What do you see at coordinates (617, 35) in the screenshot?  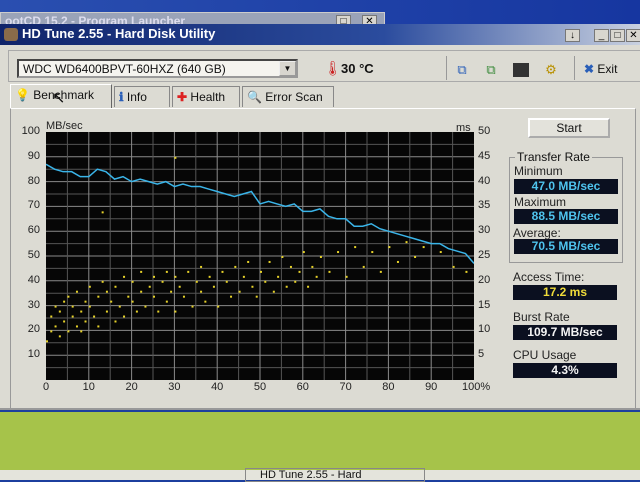 I see `maximize-button: □` at bounding box center [617, 35].